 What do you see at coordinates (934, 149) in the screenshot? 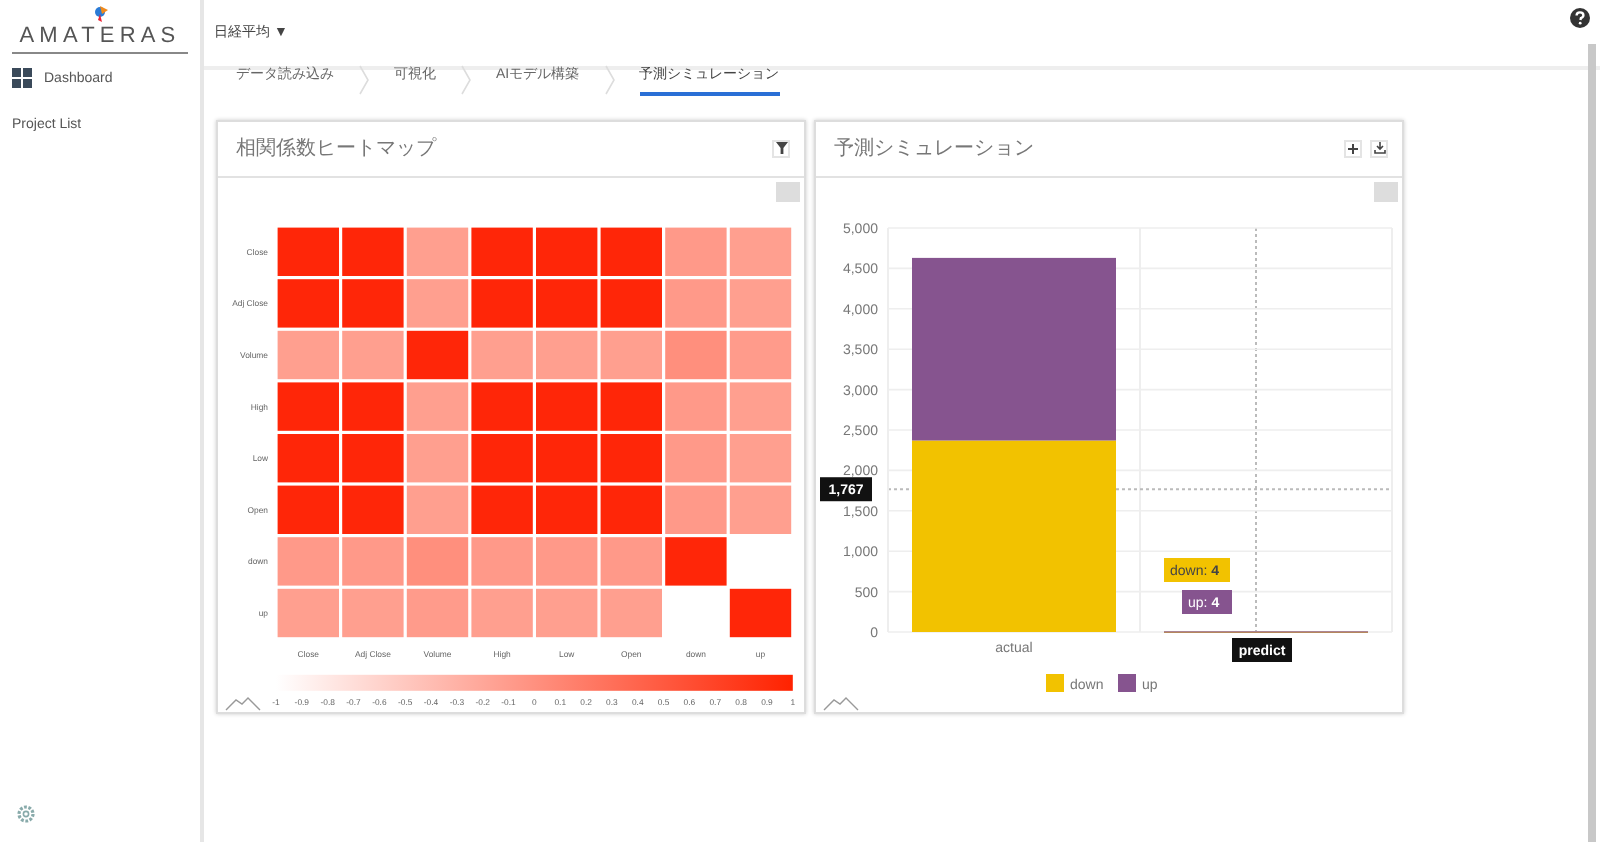
I see `panel-title: 予測シミュレーション` at bounding box center [934, 149].